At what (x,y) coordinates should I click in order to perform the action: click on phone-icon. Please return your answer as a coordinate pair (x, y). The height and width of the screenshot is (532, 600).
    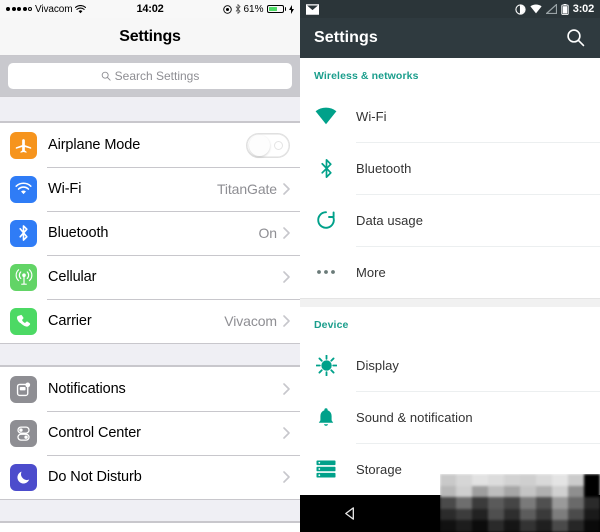
    Looking at the image, I should click on (23, 321).